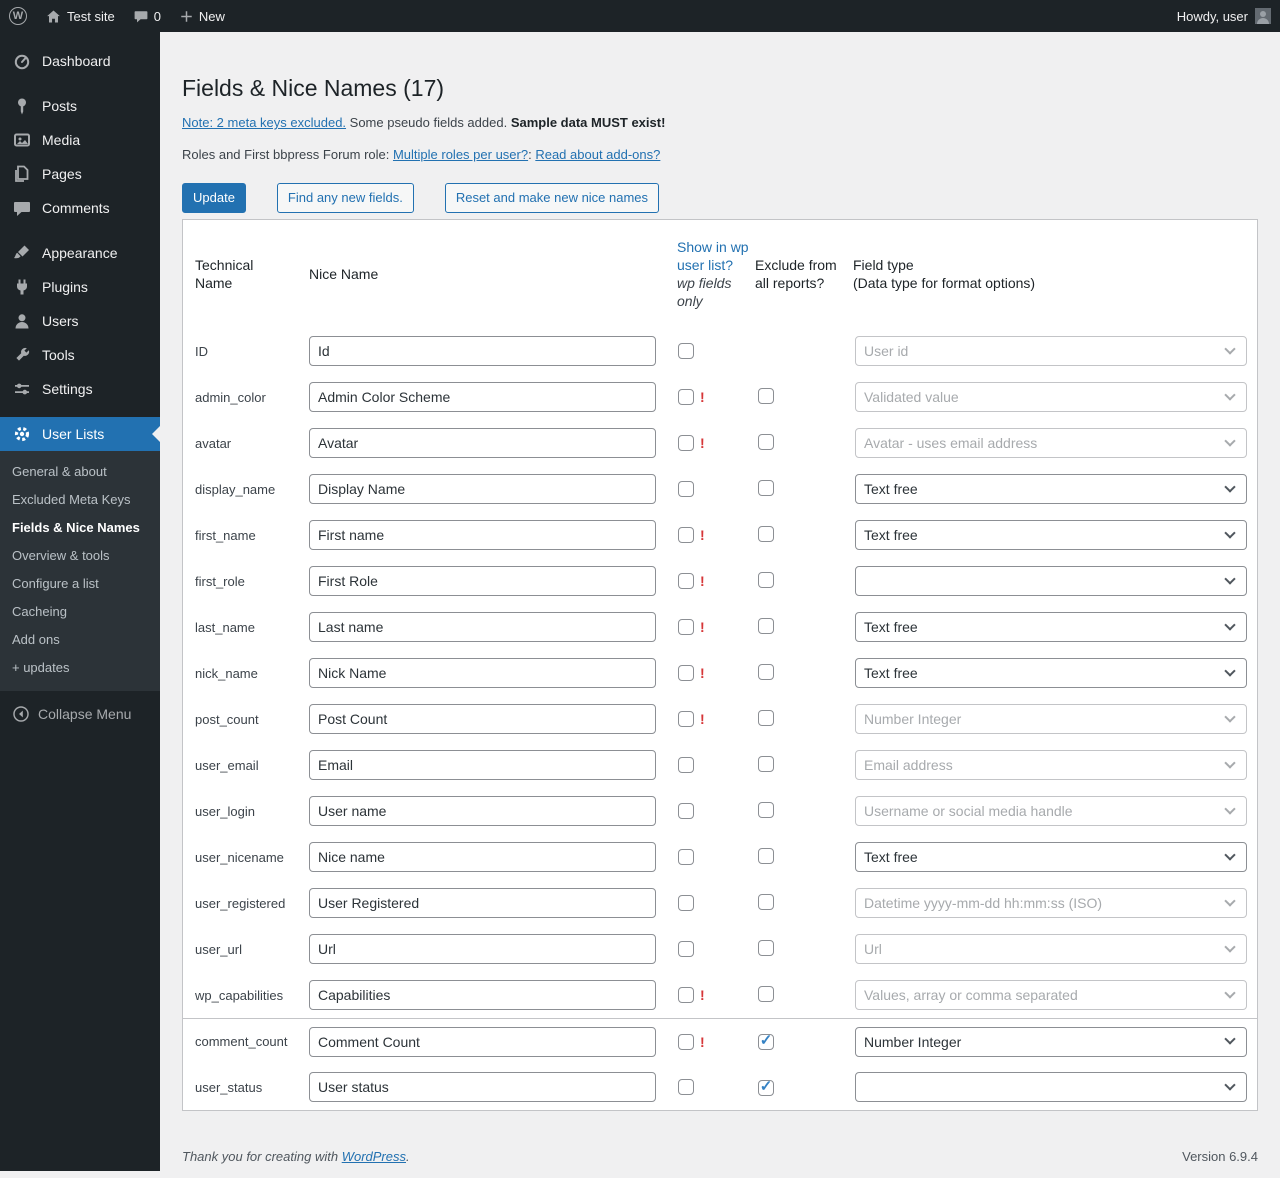 Image resolution: width=1280 pixels, height=1178 pixels. What do you see at coordinates (80, 321) in the screenshot?
I see `sidebar-item-users: Users` at bounding box center [80, 321].